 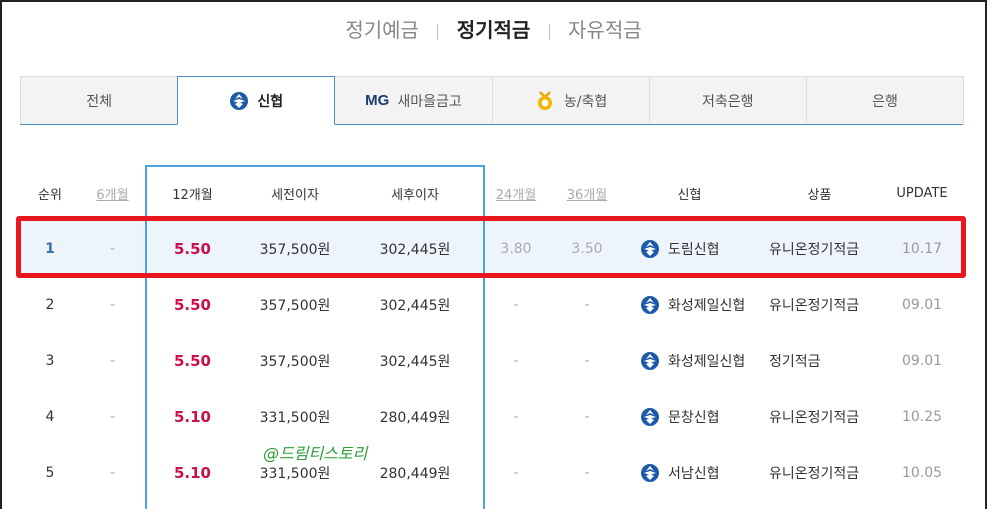 I want to click on header-bank: 신협, so click(x=689, y=195).